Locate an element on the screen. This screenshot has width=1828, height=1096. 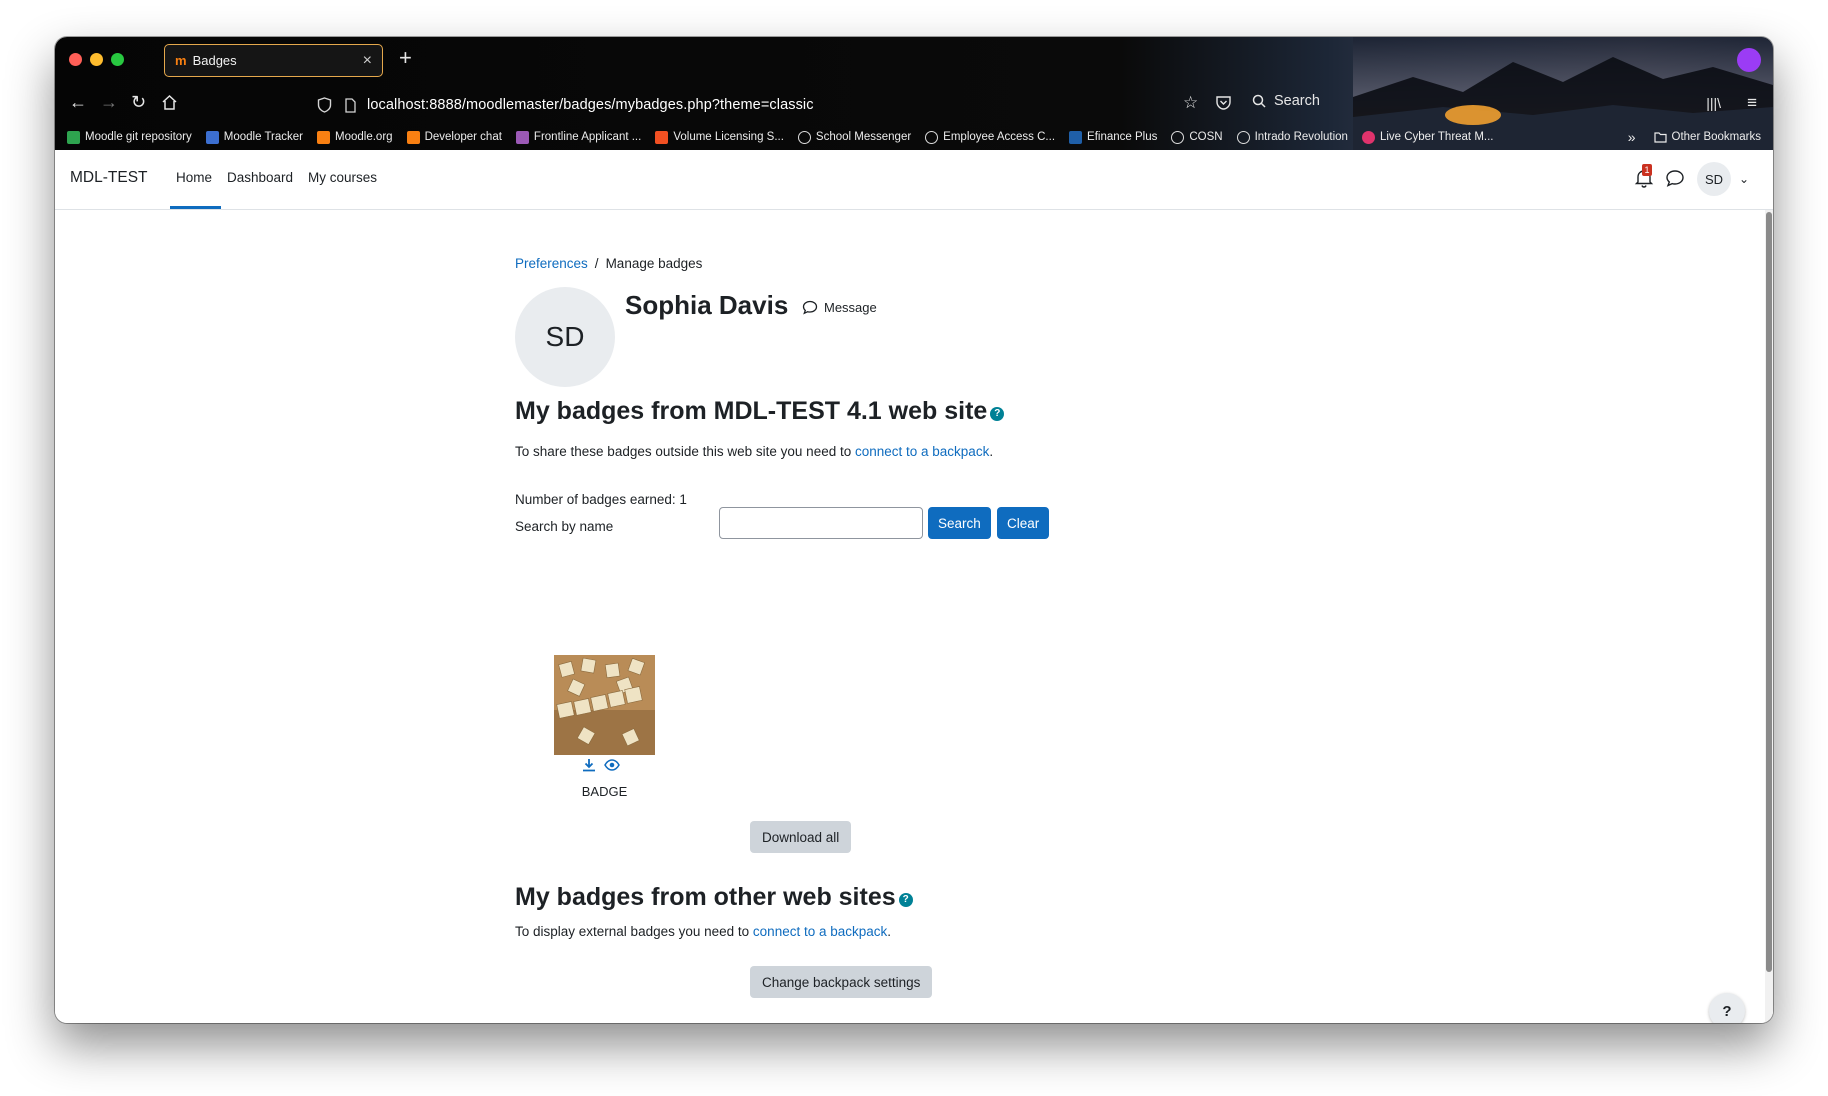
other-badges-heading: My badges from other web sites ? is located at coordinates (714, 897).